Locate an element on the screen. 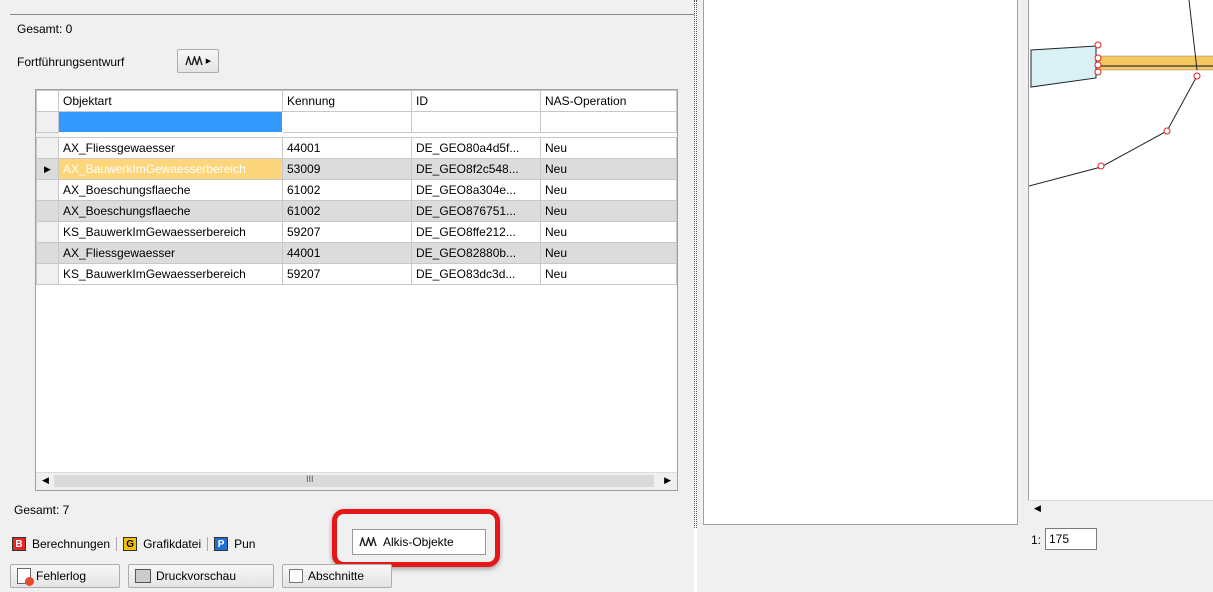 The width and height of the screenshot is (1213, 592). abschnitte-label: Abschnitte is located at coordinates (336, 576).